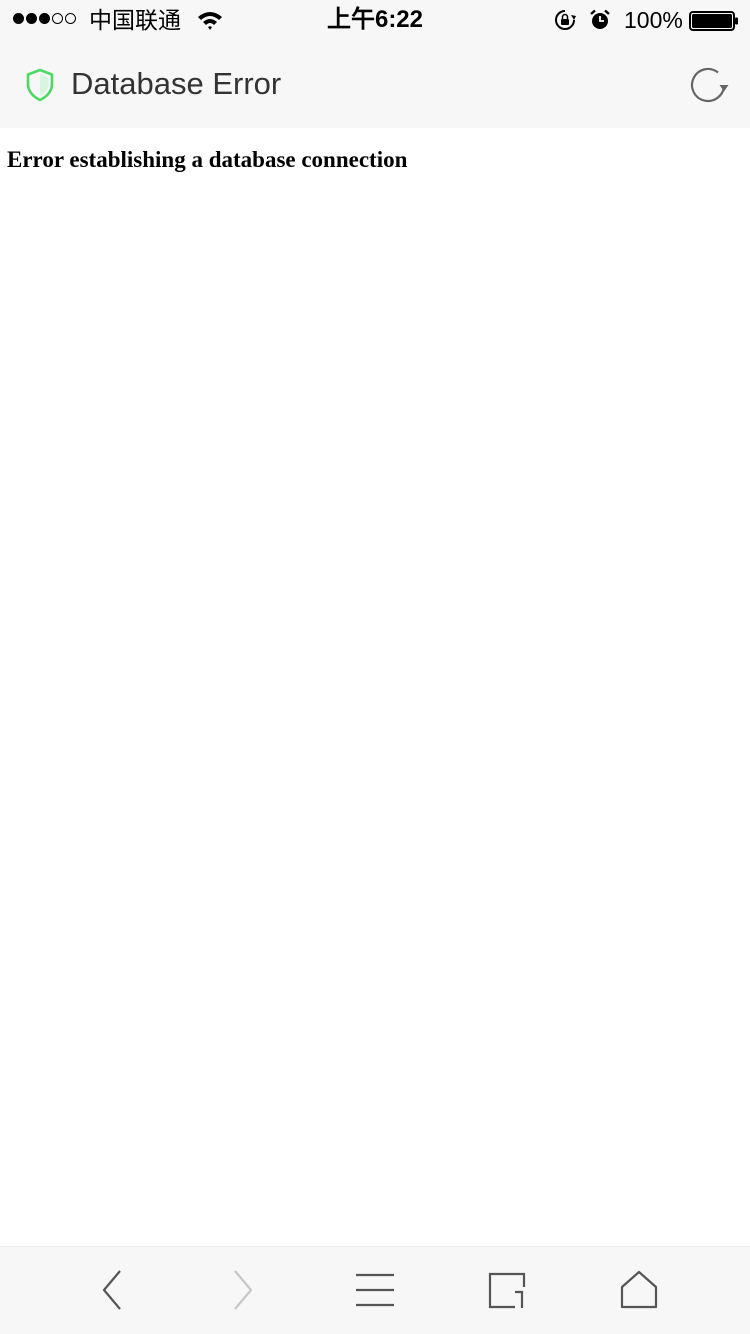 The width and height of the screenshot is (750, 1334). I want to click on back-icon, so click(111, 1290).